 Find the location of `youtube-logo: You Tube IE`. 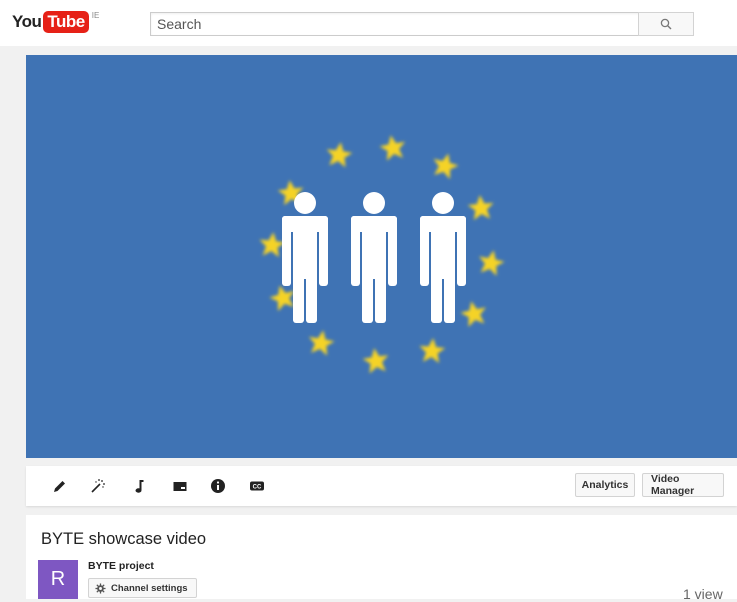

youtube-logo: You Tube IE is located at coordinates (55, 22).